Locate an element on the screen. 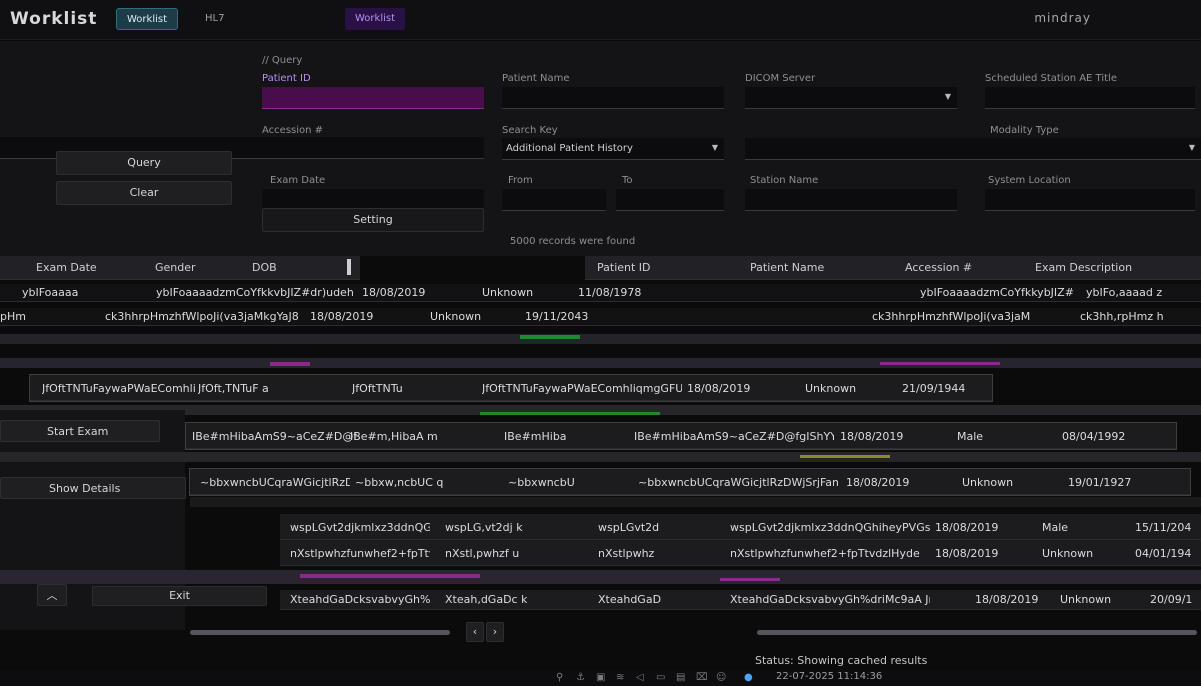 The image size is (1201, 686). clock: 22-07-2025 11:14:36 is located at coordinates (829, 676).